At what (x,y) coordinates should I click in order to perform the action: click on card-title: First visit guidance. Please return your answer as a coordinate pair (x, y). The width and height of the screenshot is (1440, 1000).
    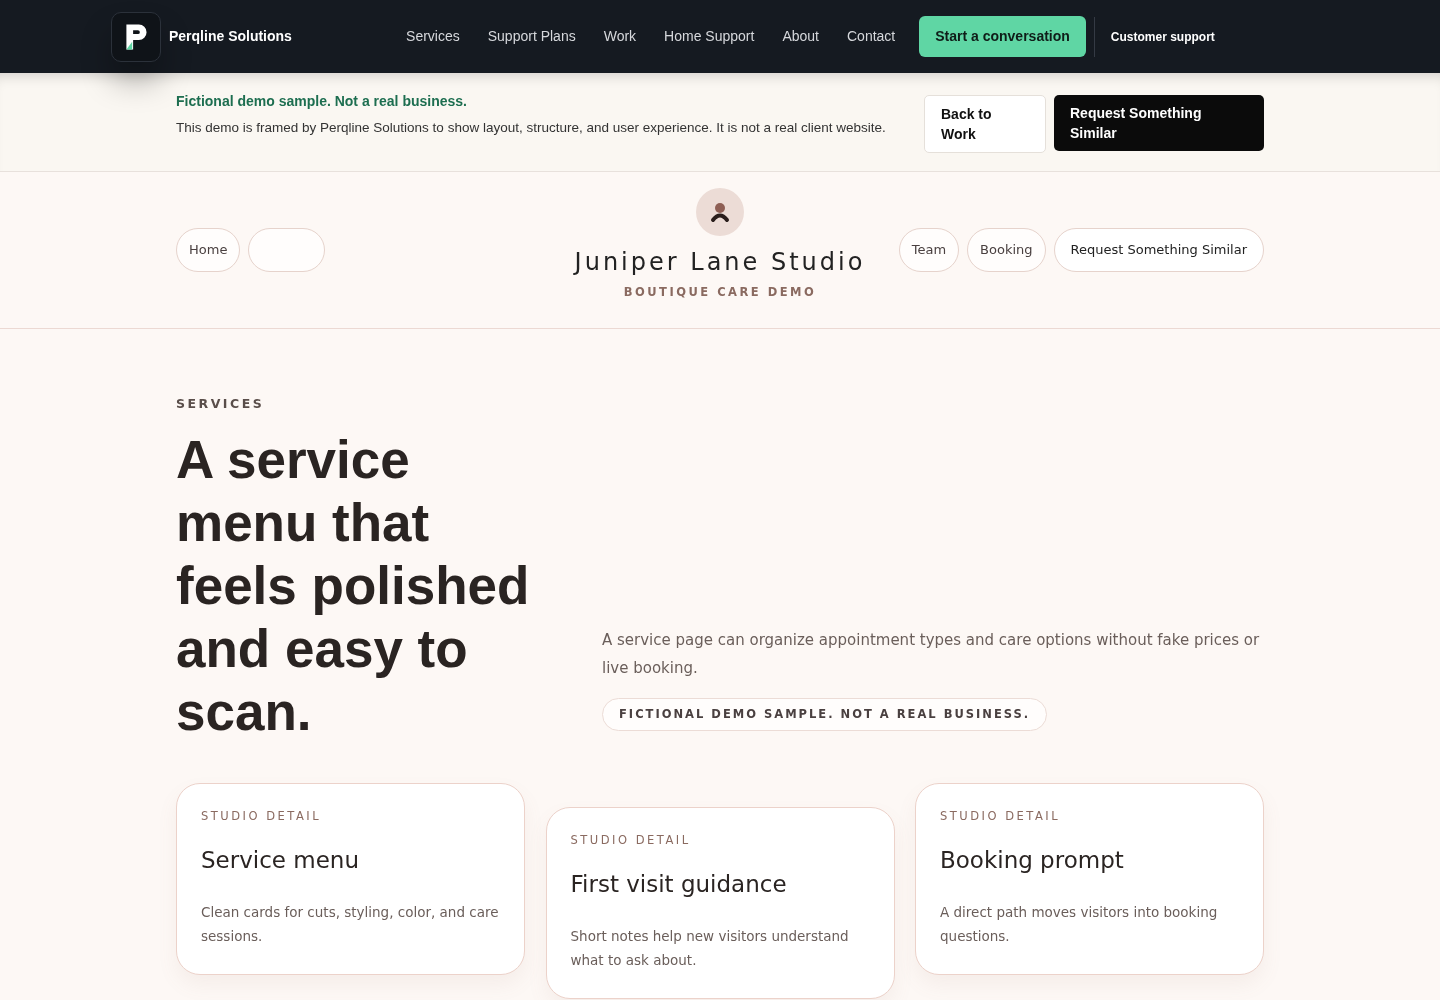
    Looking at the image, I should click on (679, 884).